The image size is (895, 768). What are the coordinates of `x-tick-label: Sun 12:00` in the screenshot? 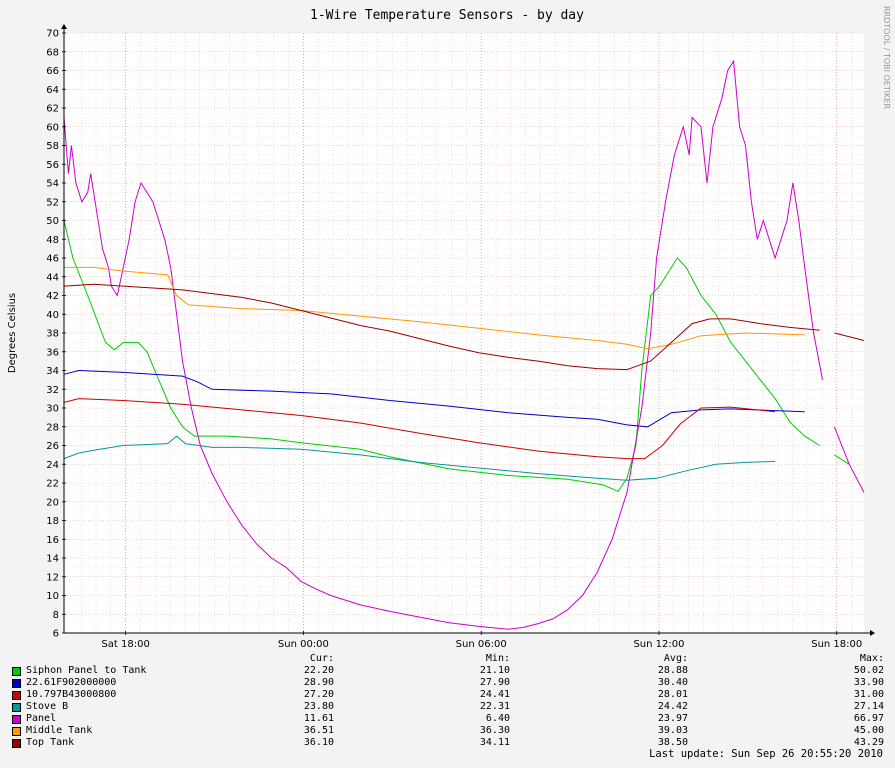 It's located at (658, 644).